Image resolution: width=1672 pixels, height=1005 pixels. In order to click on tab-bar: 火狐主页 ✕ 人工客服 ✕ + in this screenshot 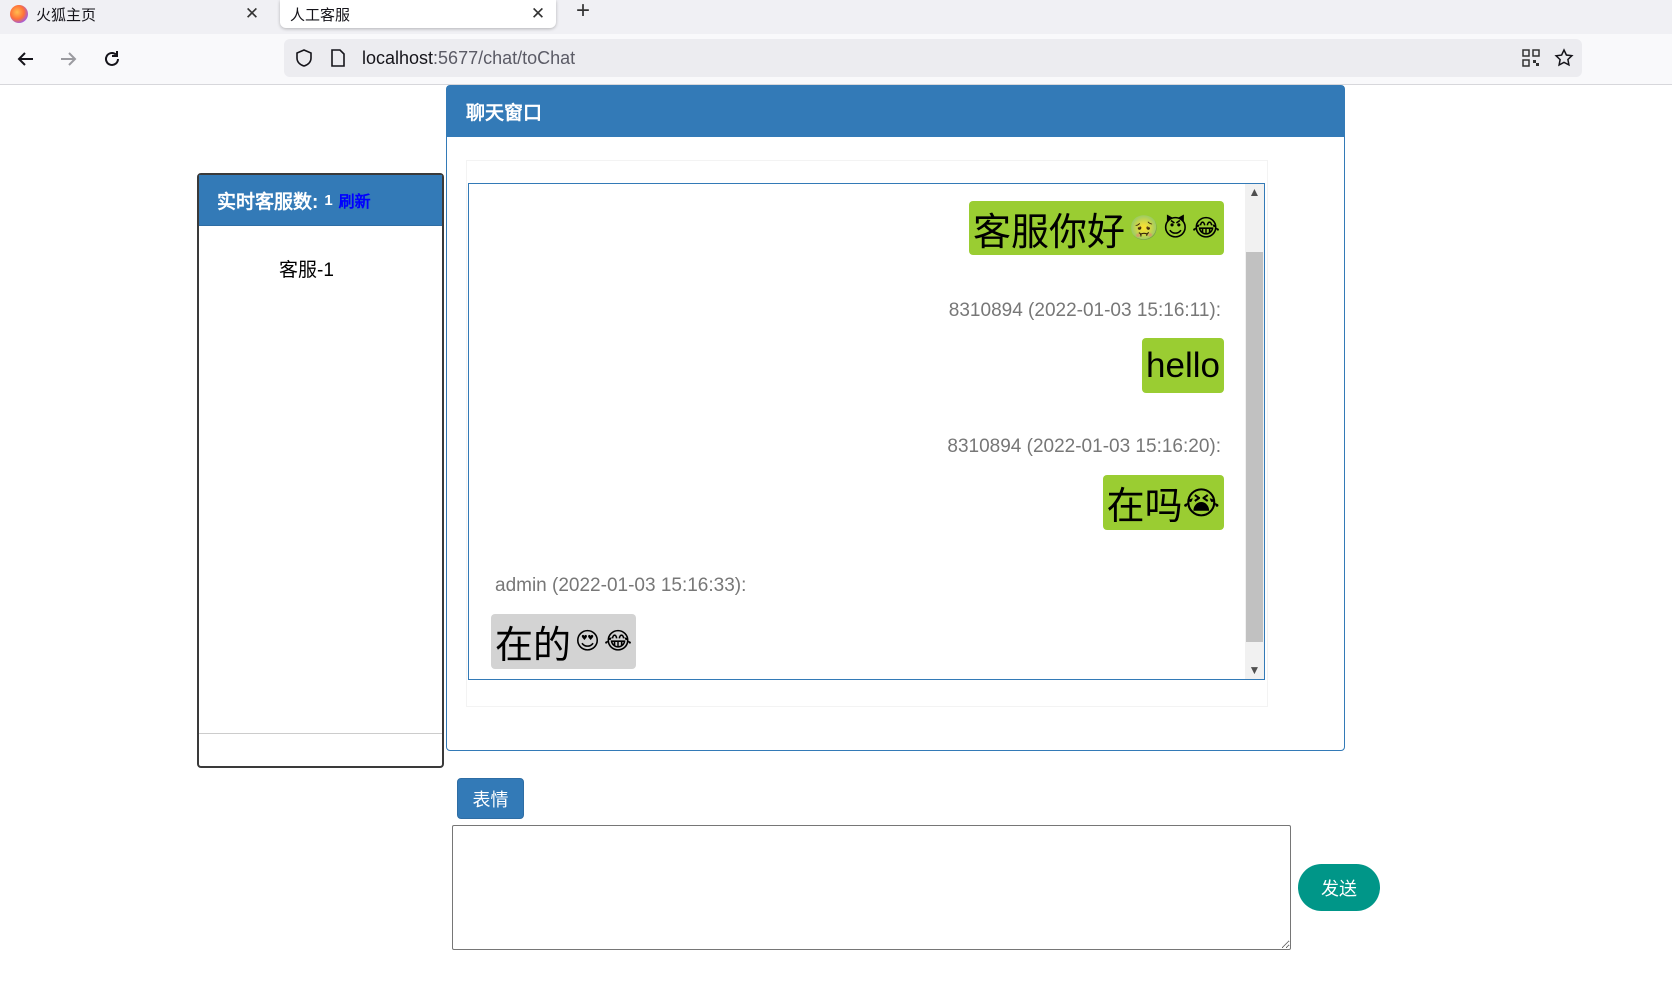, I will do `click(836, 17)`.